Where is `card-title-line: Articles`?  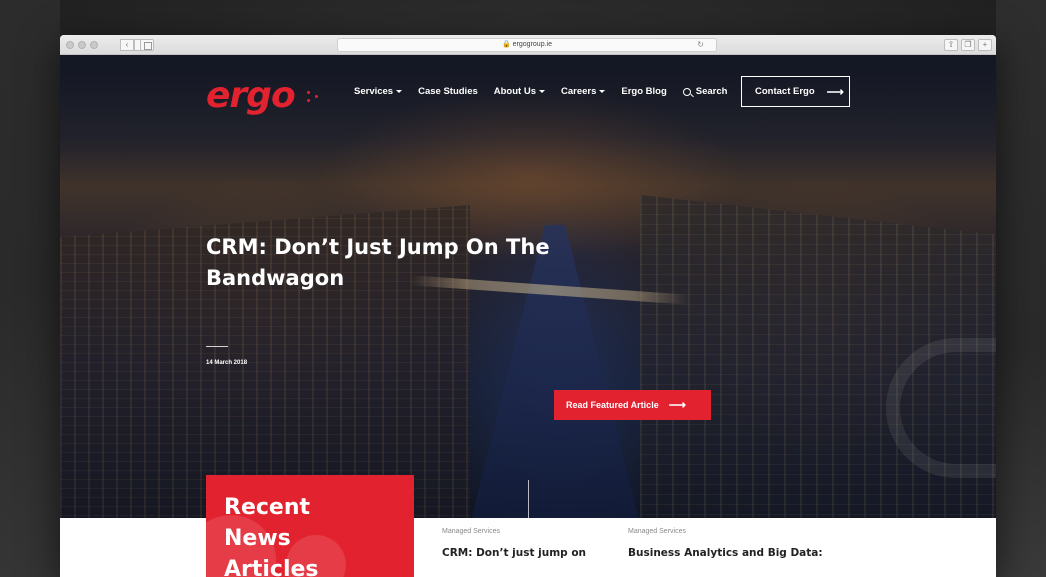 card-title-line: Articles is located at coordinates (271, 567).